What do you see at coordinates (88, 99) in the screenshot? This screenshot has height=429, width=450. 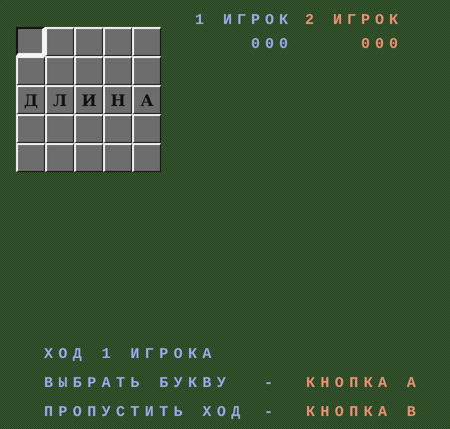 I see `board-cell: И` at bounding box center [88, 99].